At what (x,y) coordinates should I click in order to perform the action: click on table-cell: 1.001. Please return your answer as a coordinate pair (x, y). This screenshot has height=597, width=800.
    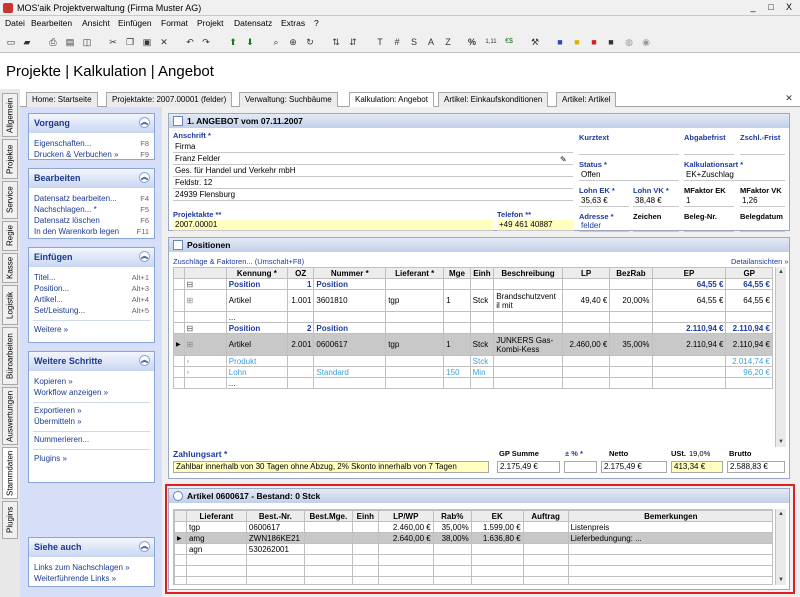
    Looking at the image, I should click on (300, 300).